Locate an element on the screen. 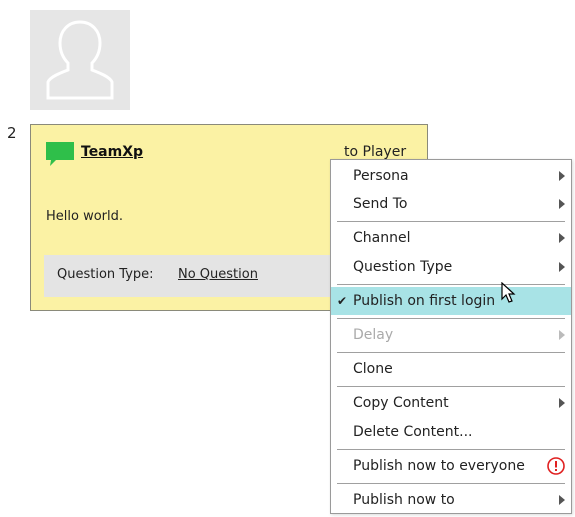  question-type-label: Question Type: is located at coordinates (105, 274).